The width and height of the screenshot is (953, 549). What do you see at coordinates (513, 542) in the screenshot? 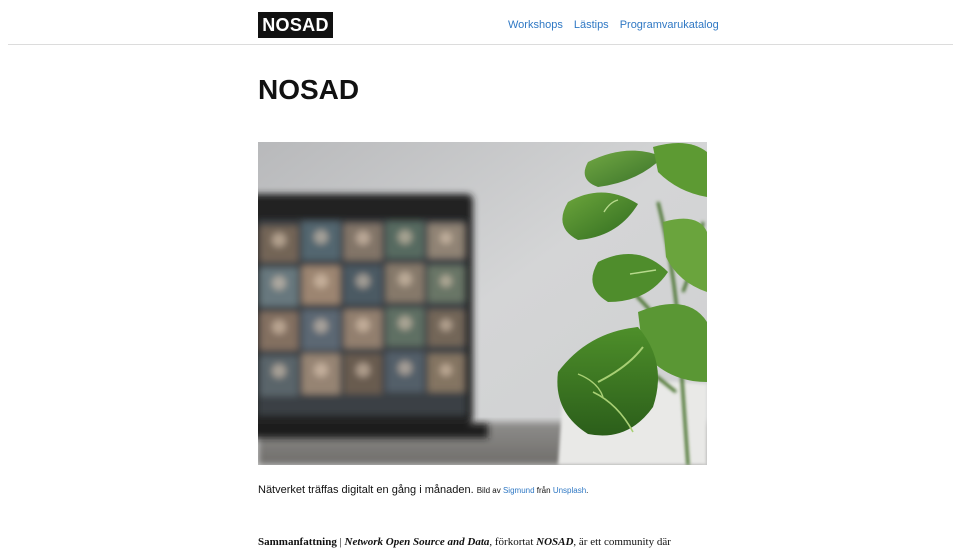
I see `summary-text-1: , förkortat` at bounding box center [513, 542].